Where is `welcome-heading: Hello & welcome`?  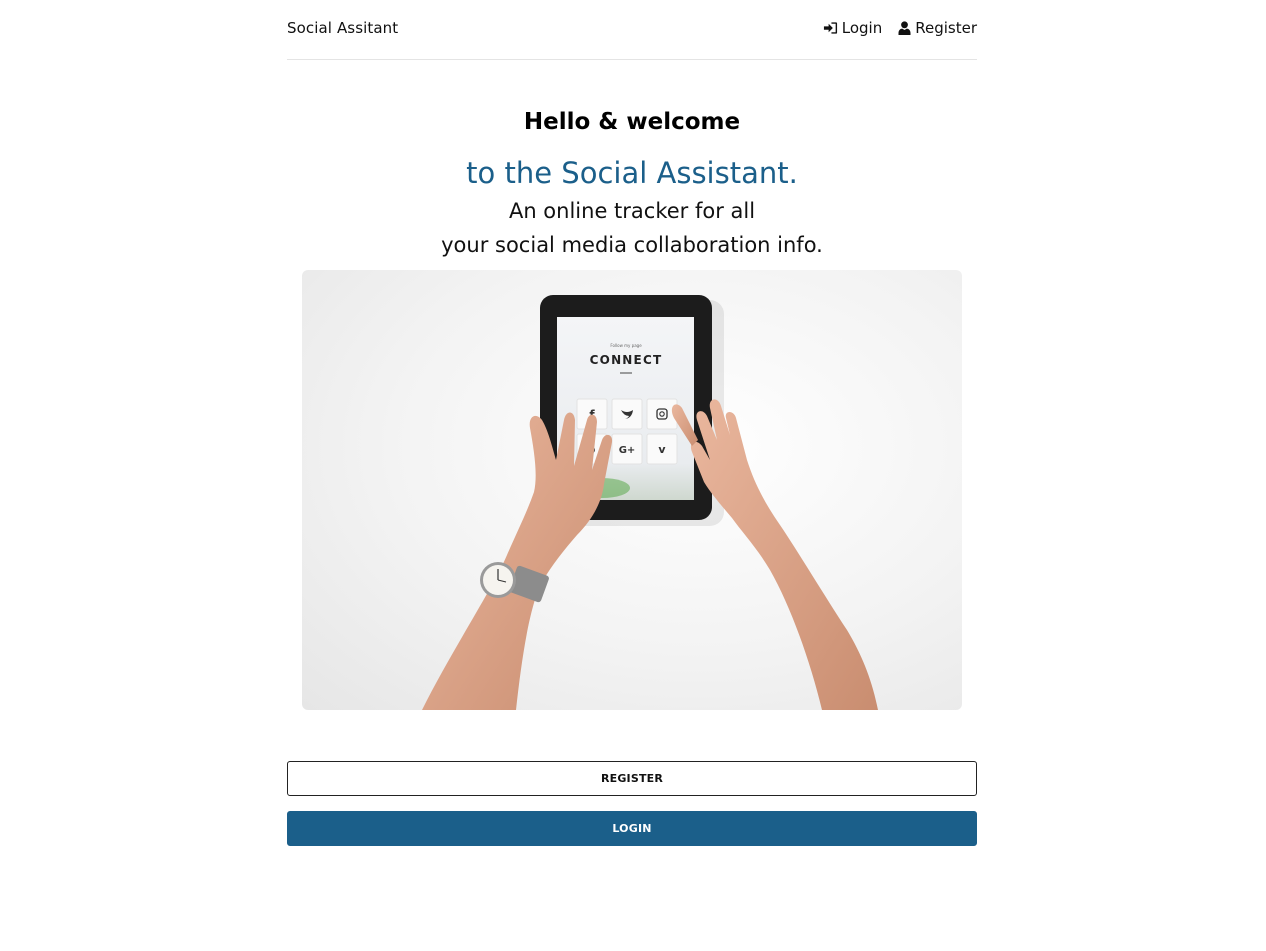 welcome-heading: Hello & welcome is located at coordinates (632, 122).